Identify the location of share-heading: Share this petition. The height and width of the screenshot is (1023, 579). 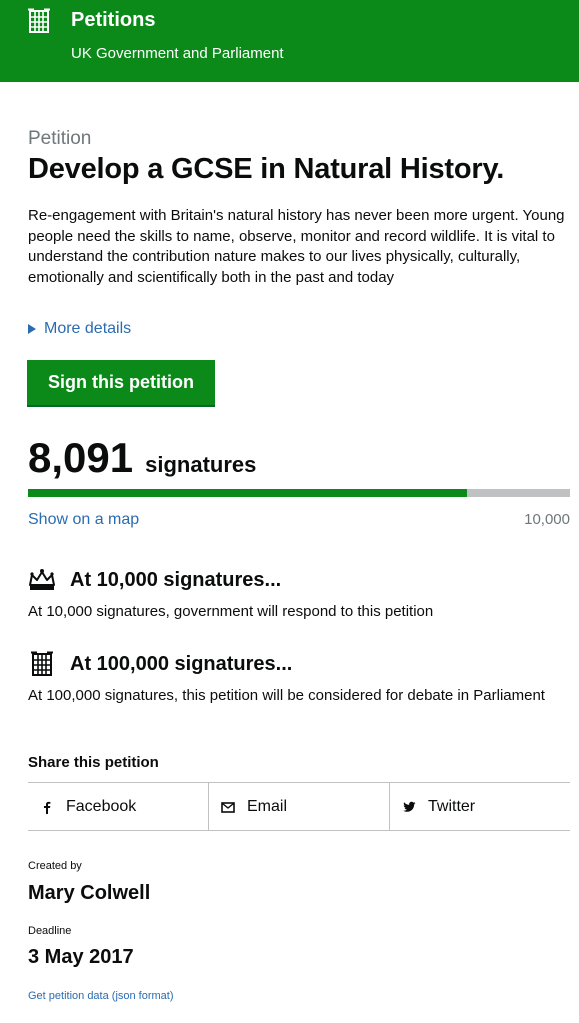
(93, 762).